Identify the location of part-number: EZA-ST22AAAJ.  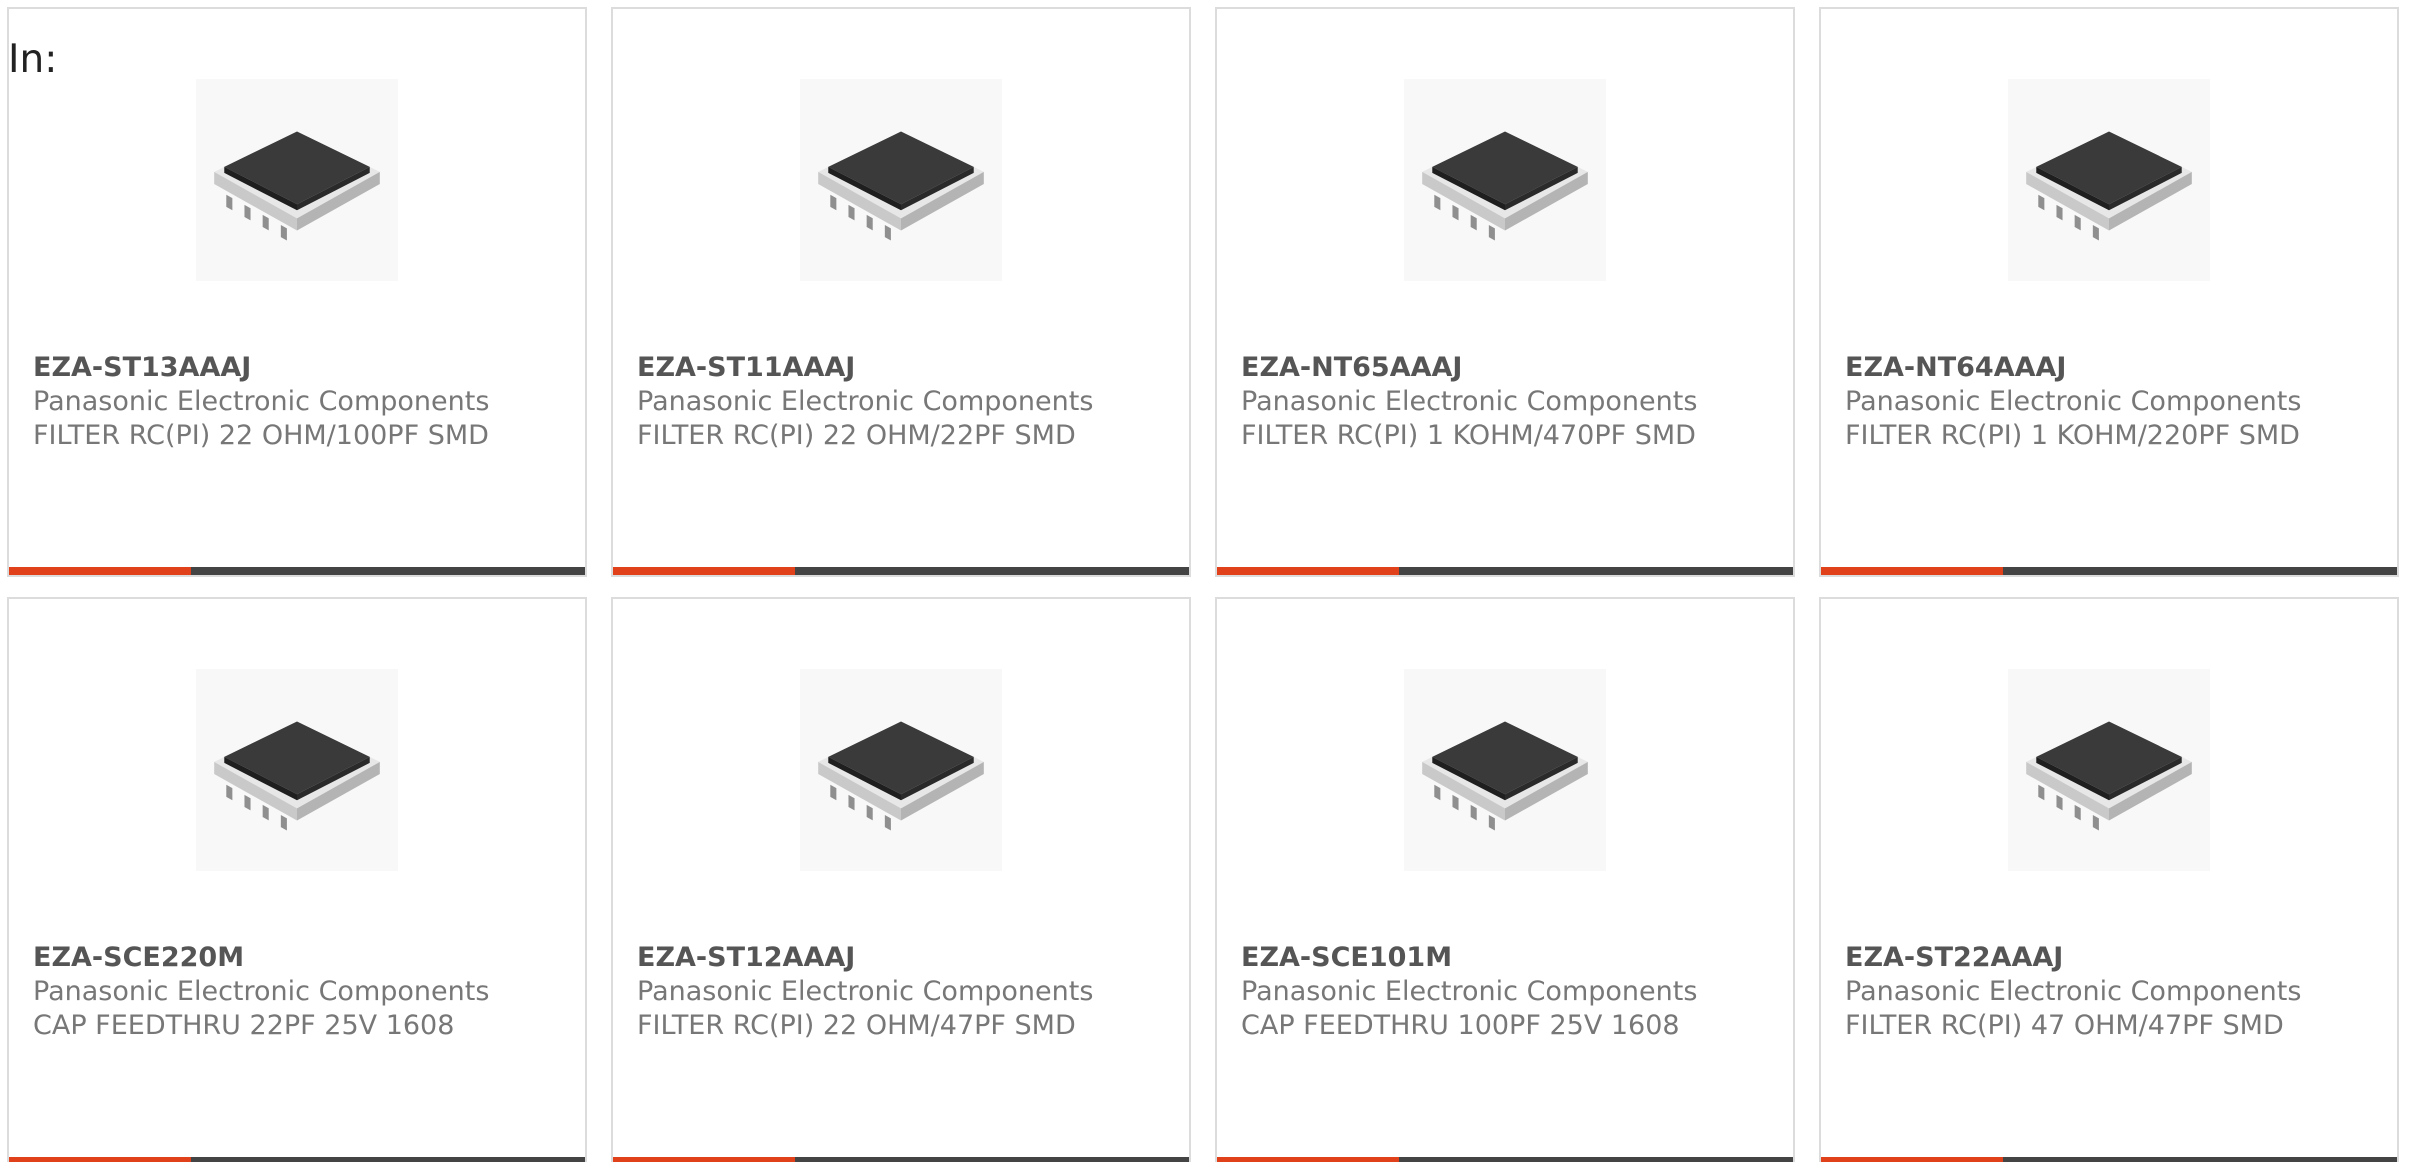
(1954, 957).